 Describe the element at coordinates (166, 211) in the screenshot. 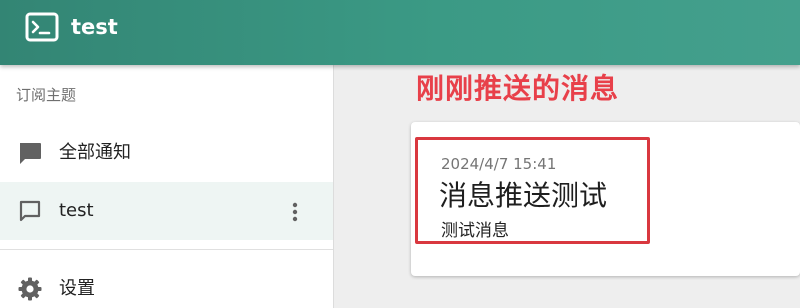

I see `sidebar-item-test: test` at that location.